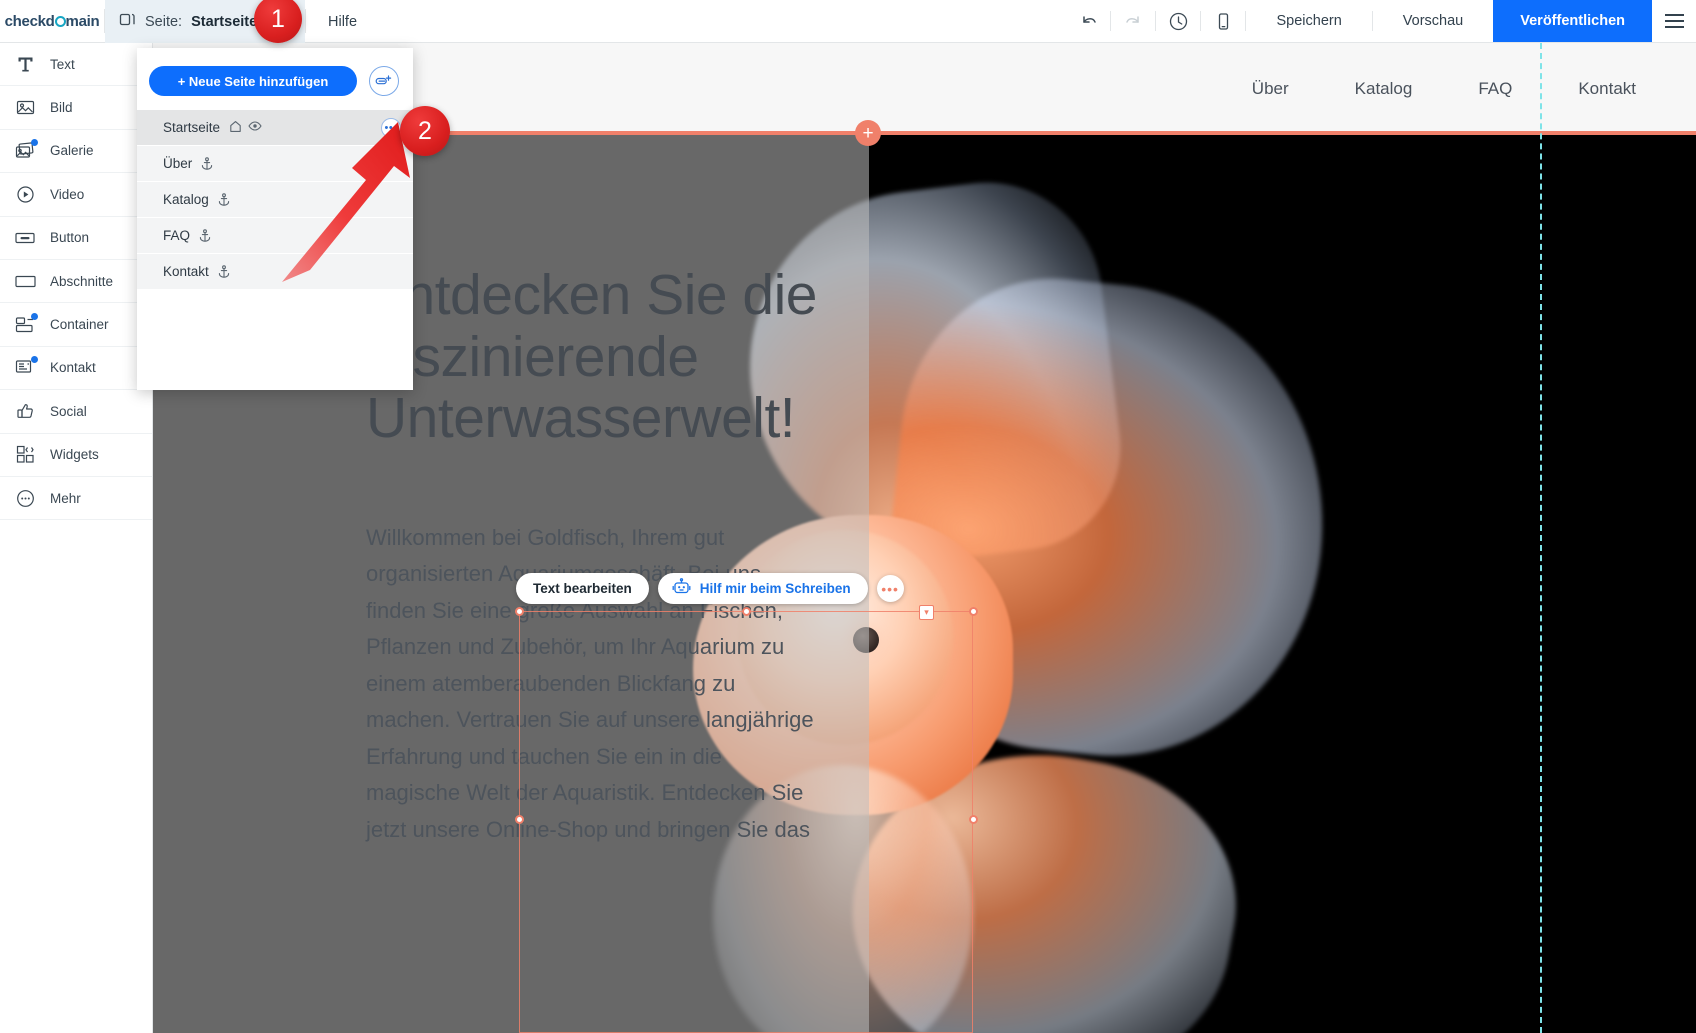 This screenshot has height=1033, width=1696. Describe the element at coordinates (1133, 21) in the screenshot. I see `redo-icon` at that location.